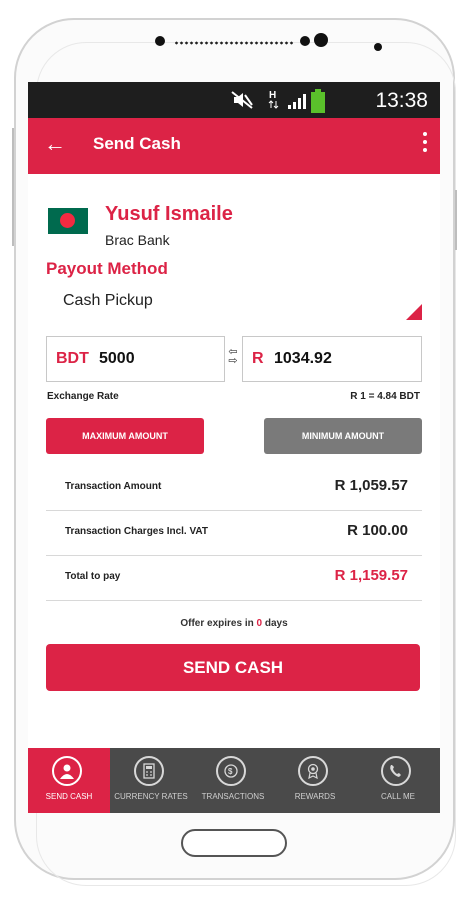 Image resolution: width=469 pixels, height=897 pixels. Describe the element at coordinates (242, 100) in the screenshot. I see `mute-icon` at that location.